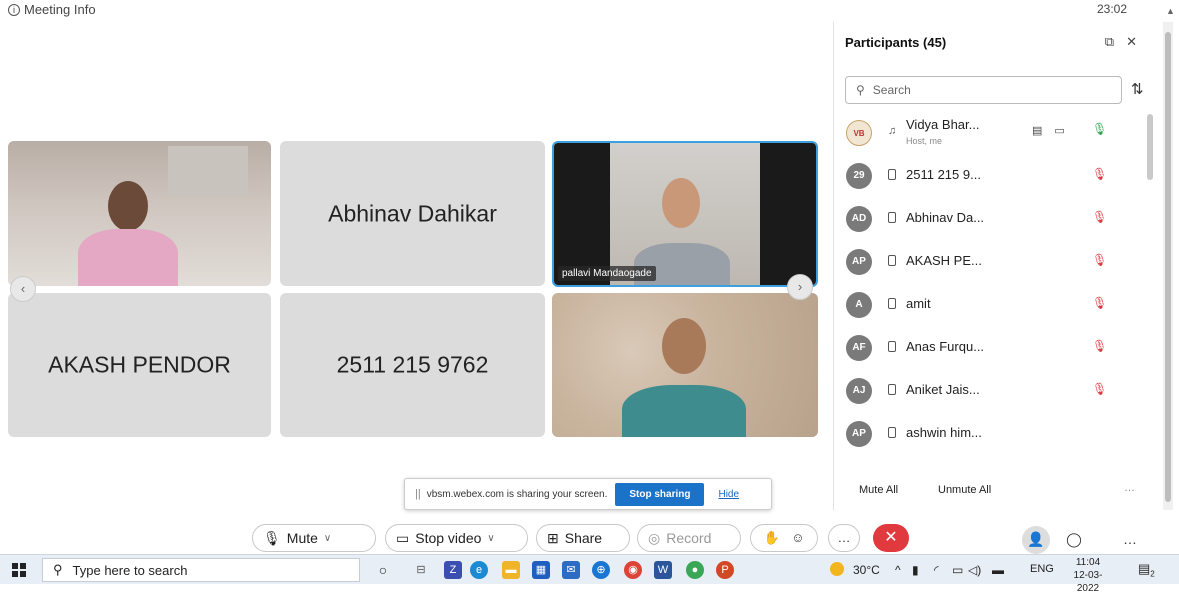  What do you see at coordinates (725, 570) in the screenshot?
I see `powerpoint-icon: P` at bounding box center [725, 570].